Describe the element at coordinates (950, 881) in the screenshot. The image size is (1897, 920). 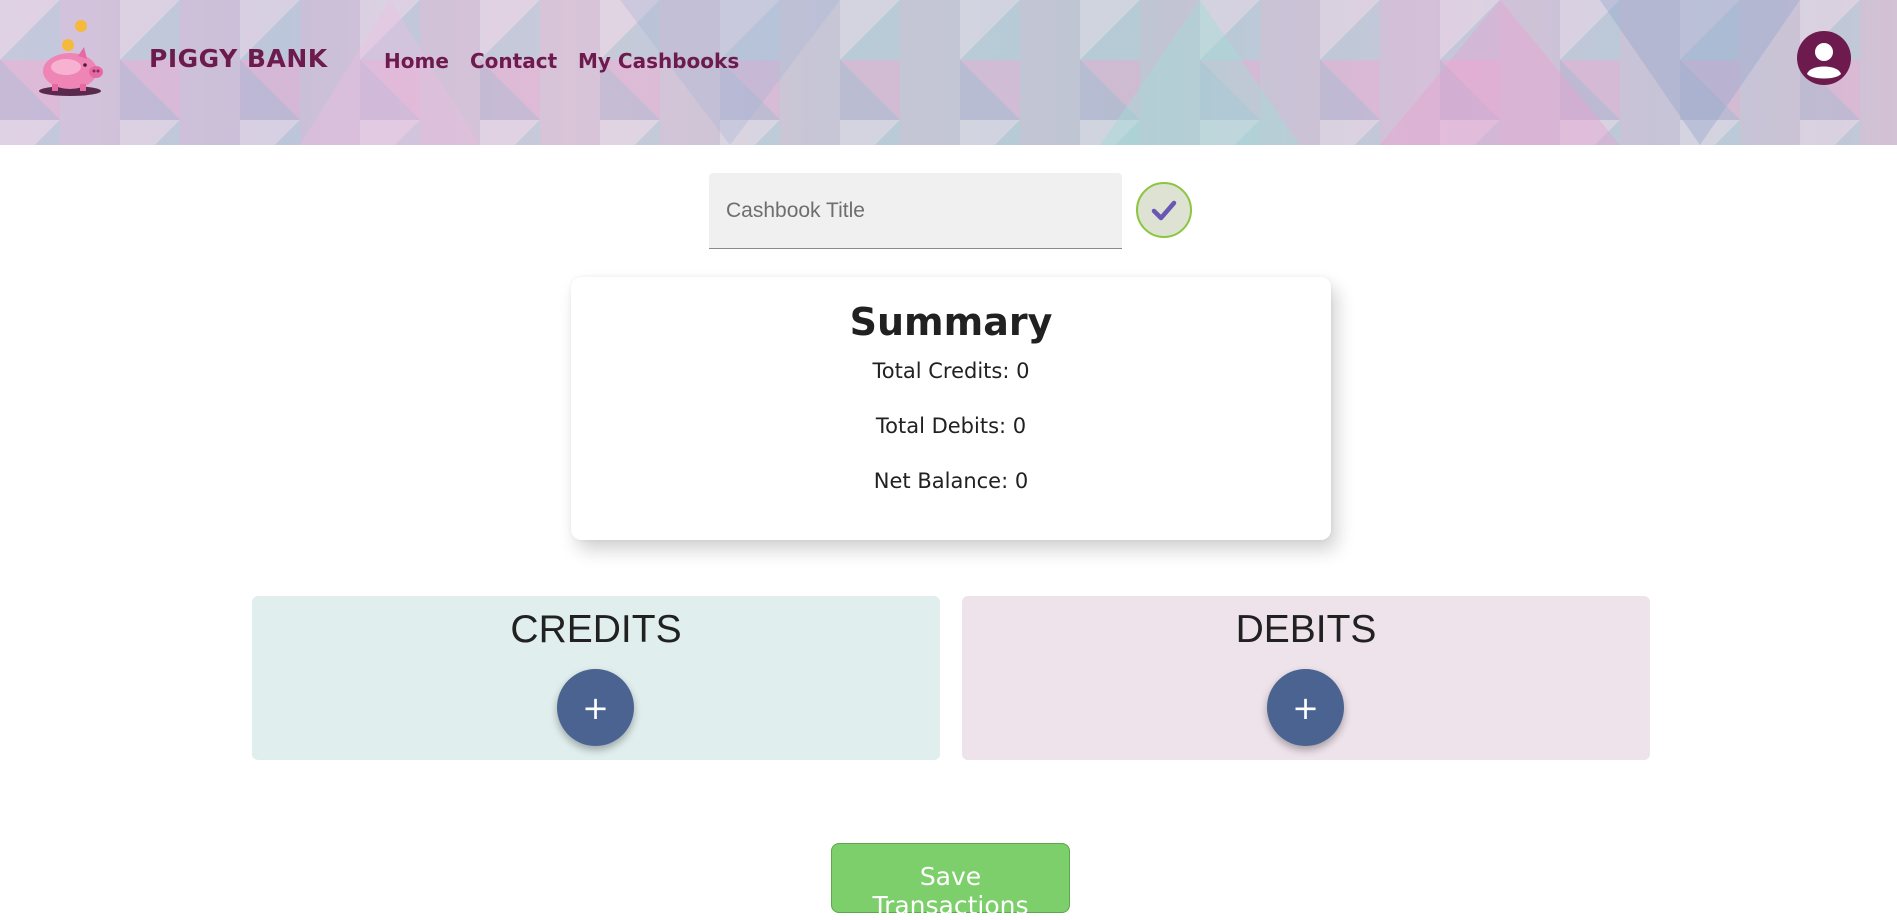
I see `save-transactions-button: Save Transactions` at that location.